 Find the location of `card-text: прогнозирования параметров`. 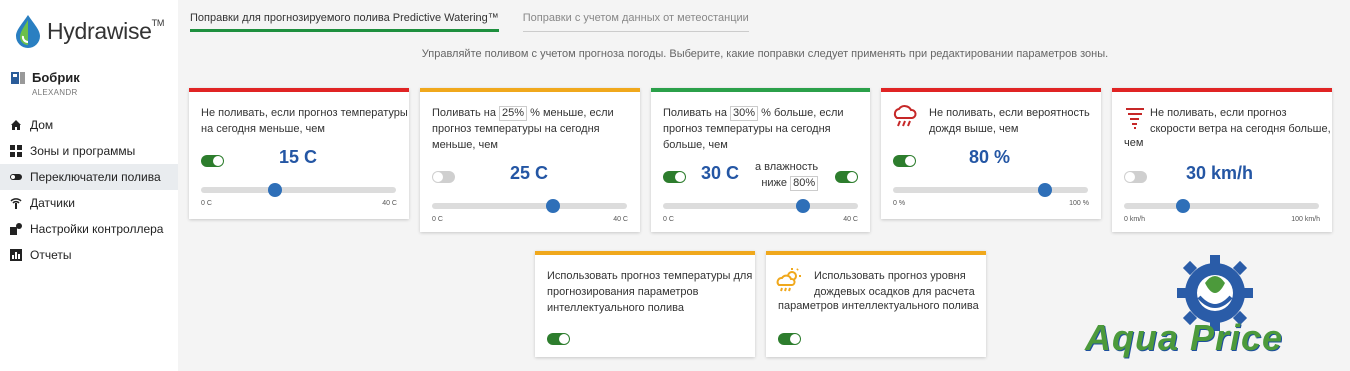

card-text: прогнозирования параметров is located at coordinates (623, 292).